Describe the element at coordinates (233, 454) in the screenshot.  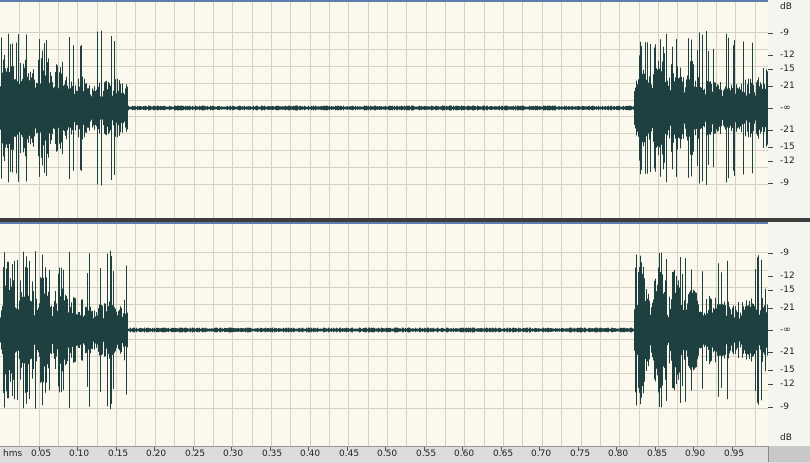
I see `time-tick-label: 0.30` at that location.